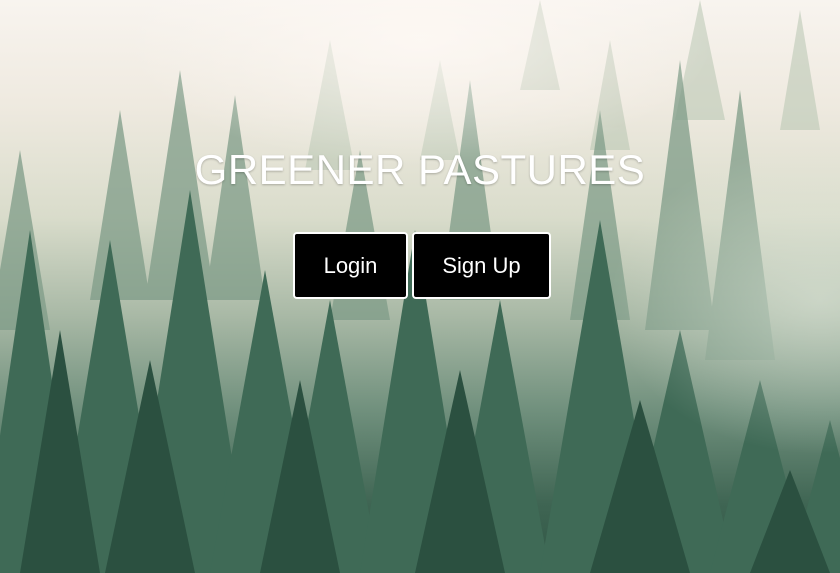  What do you see at coordinates (481, 265) in the screenshot?
I see `signup-button: Sign Up` at bounding box center [481, 265].